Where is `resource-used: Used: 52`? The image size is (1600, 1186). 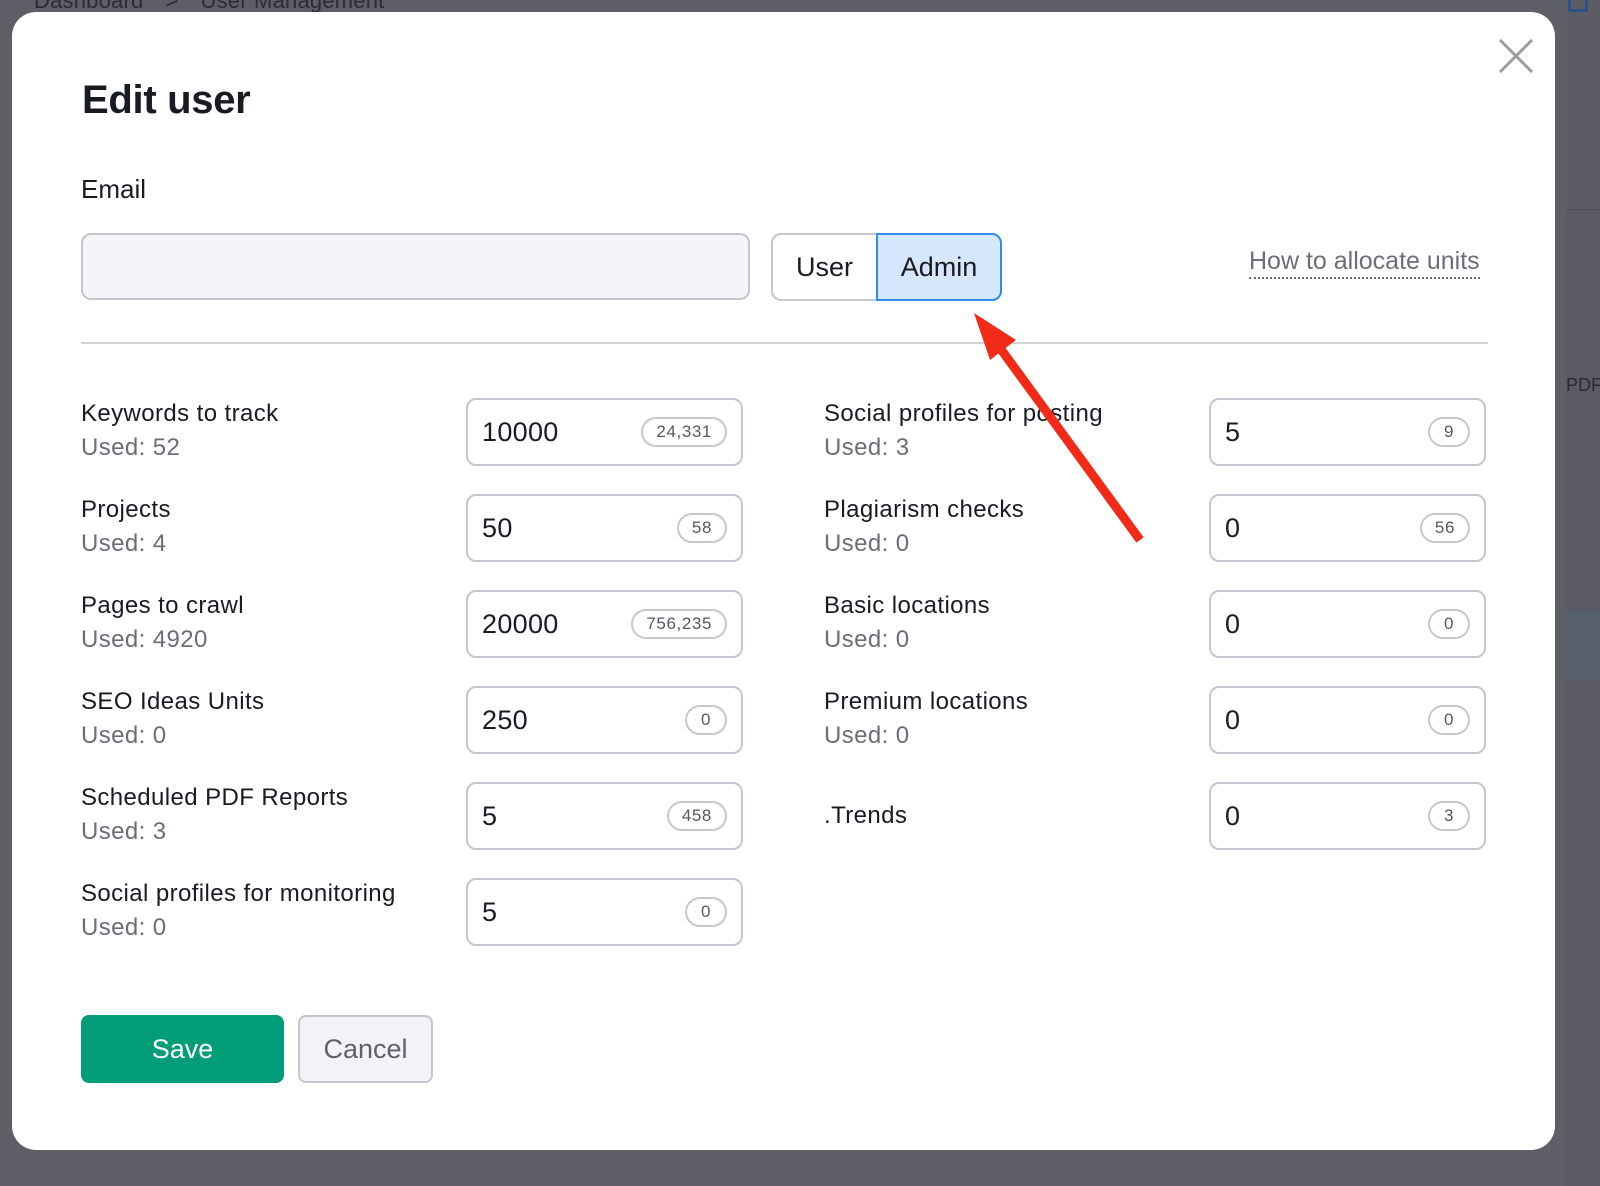
resource-used: Used: 52 is located at coordinates (131, 447).